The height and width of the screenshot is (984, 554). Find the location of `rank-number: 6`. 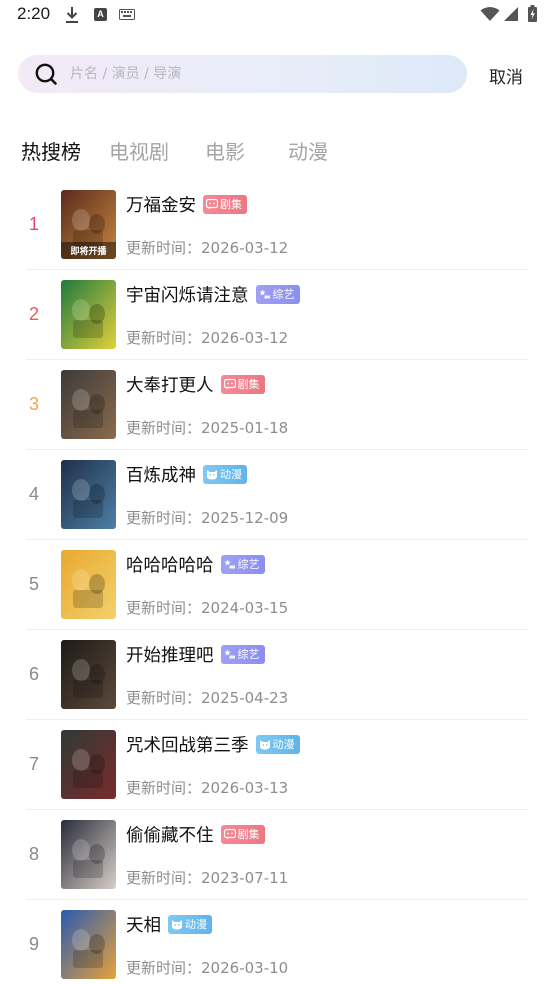

rank-number: 6 is located at coordinates (33, 674).